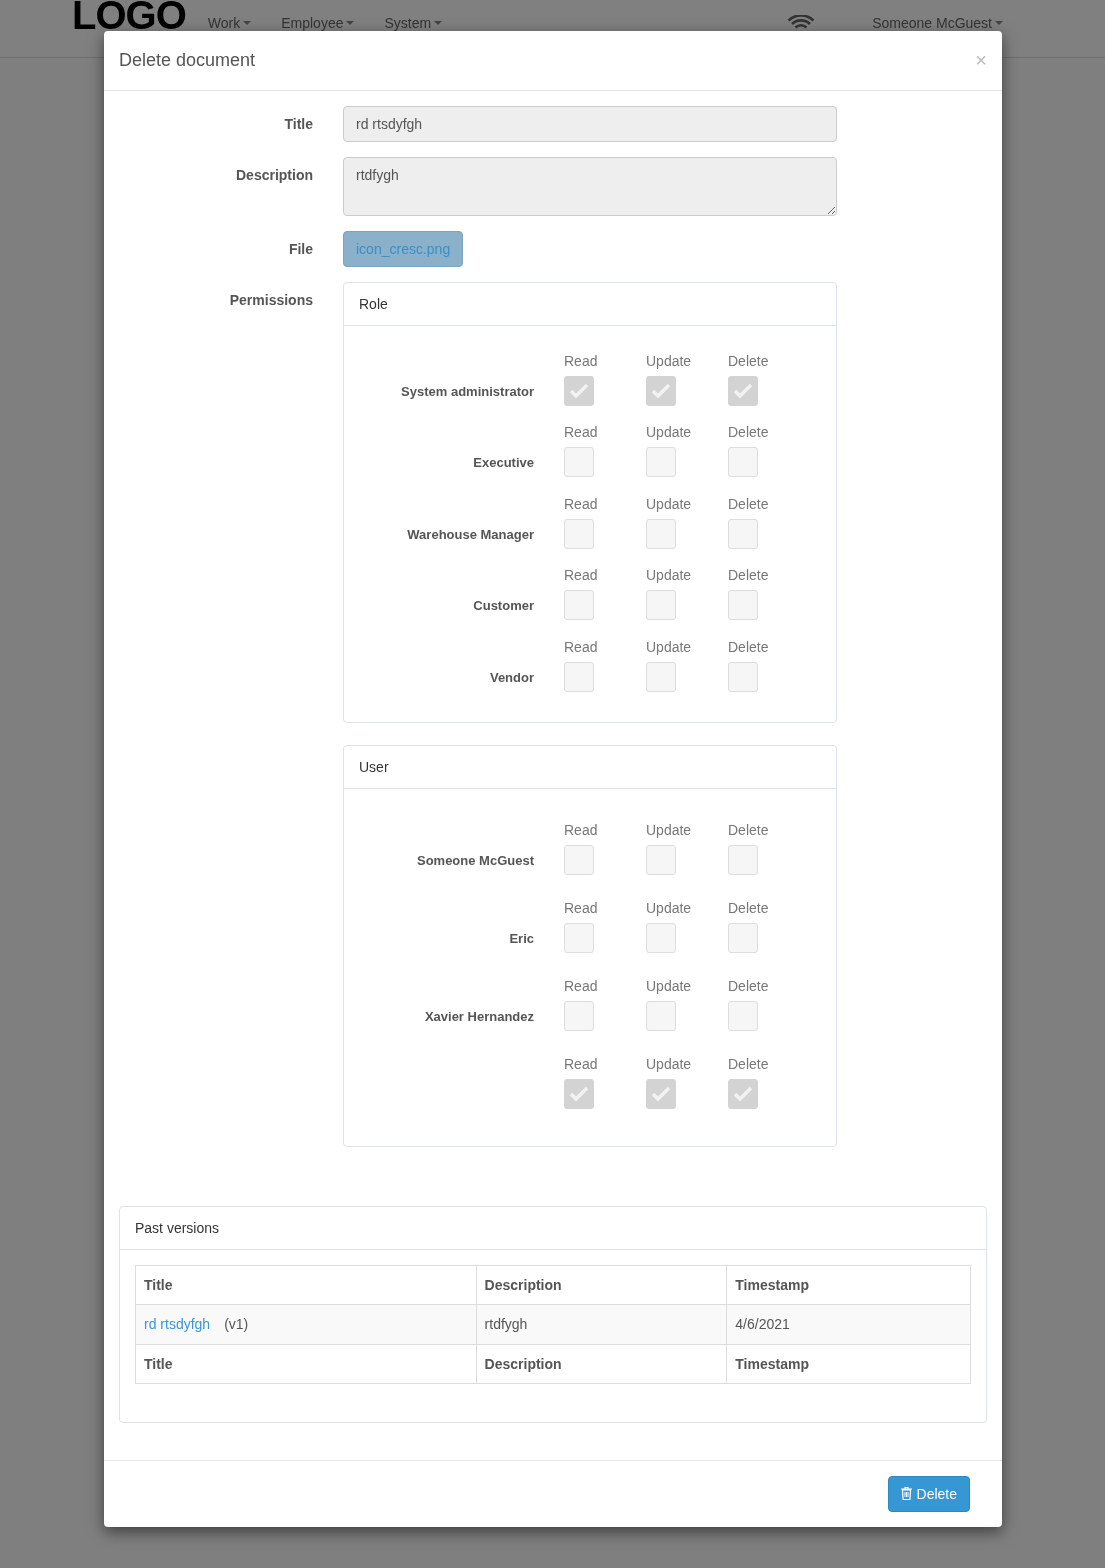 Image resolution: width=1105 pixels, height=1568 pixels. What do you see at coordinates (177, 1324) in the screenshot?
I see `version-link: rd rtsdyfgh` at bounding box center [177, 1324].